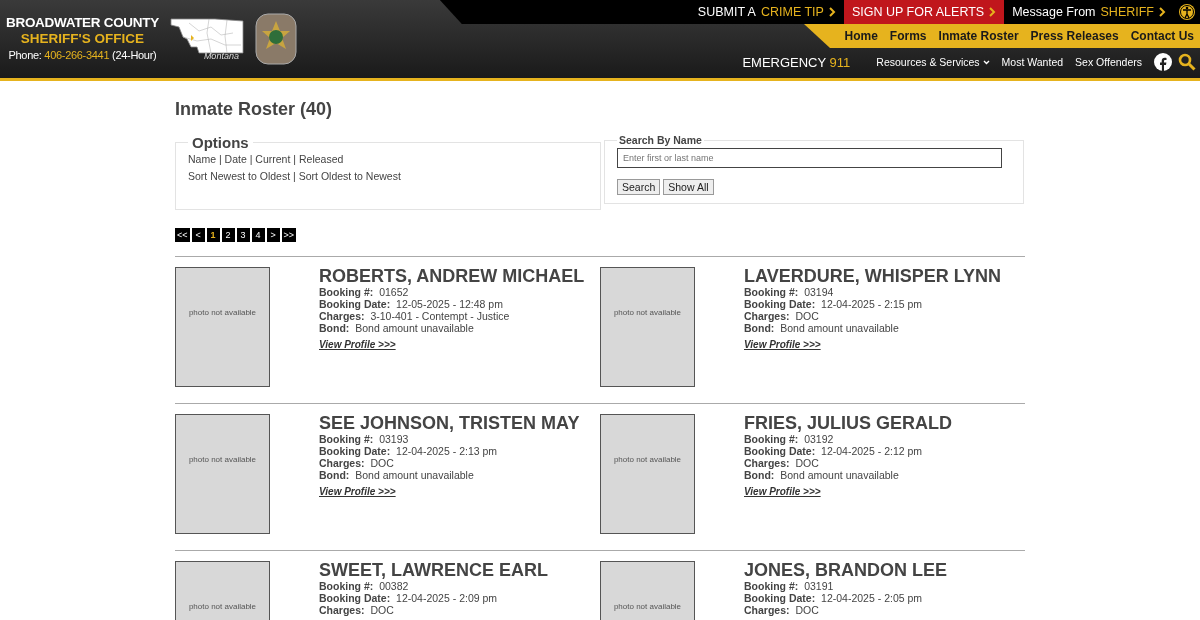 The image size is (1200, 620). Describe the element at coordinates (834, 304) in the screenshot. I see `booking-date: Booking Date: 12-04-2025 - 2:15 pm` at that location.